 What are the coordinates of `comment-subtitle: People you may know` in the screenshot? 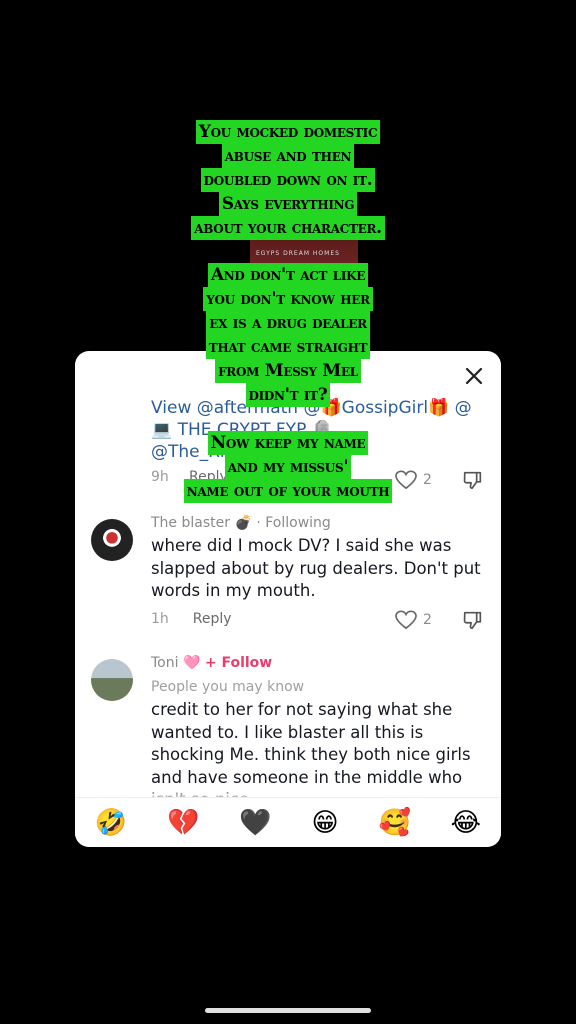 It's located at (228, 687).